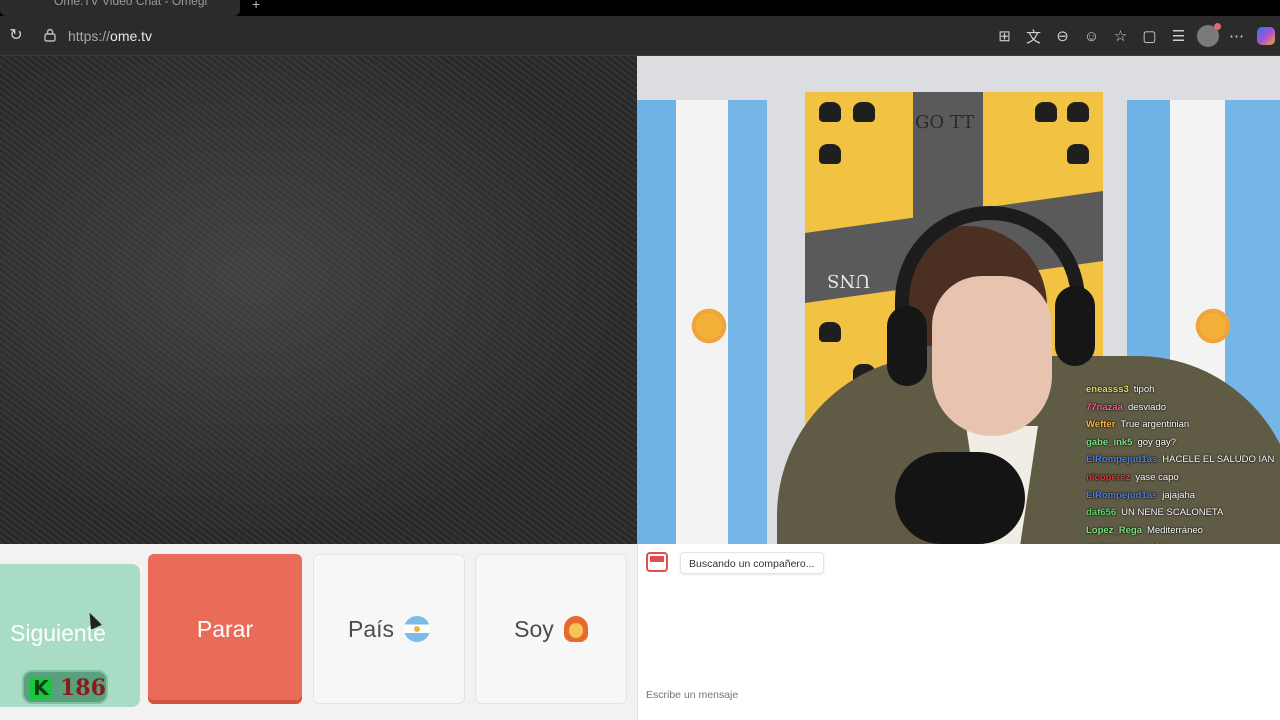 The height and width of the screenshot is (720, 1280). I want to click on browser-toolbar: ↻ https://ome.tv ⊞ 文 ⊖ ☺ ☆ ▢ ☰ ⋯, so click(640, 36).